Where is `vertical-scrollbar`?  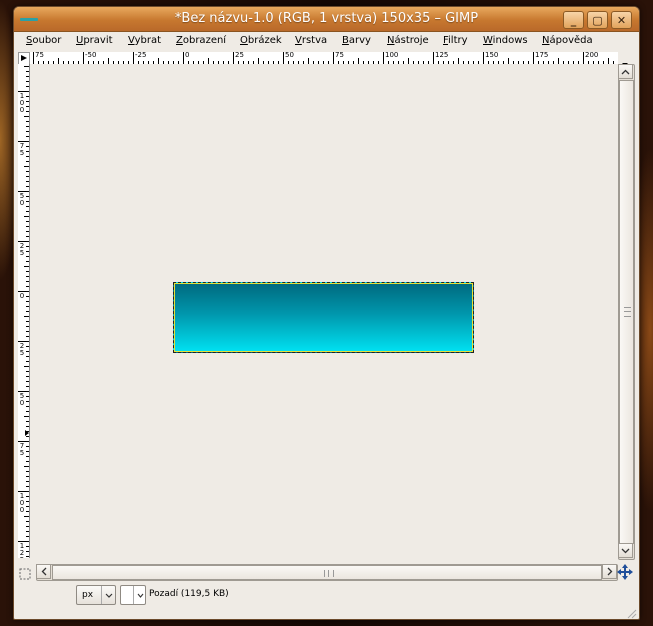
vertical-scrollbar is located at coordinates (626, 312).